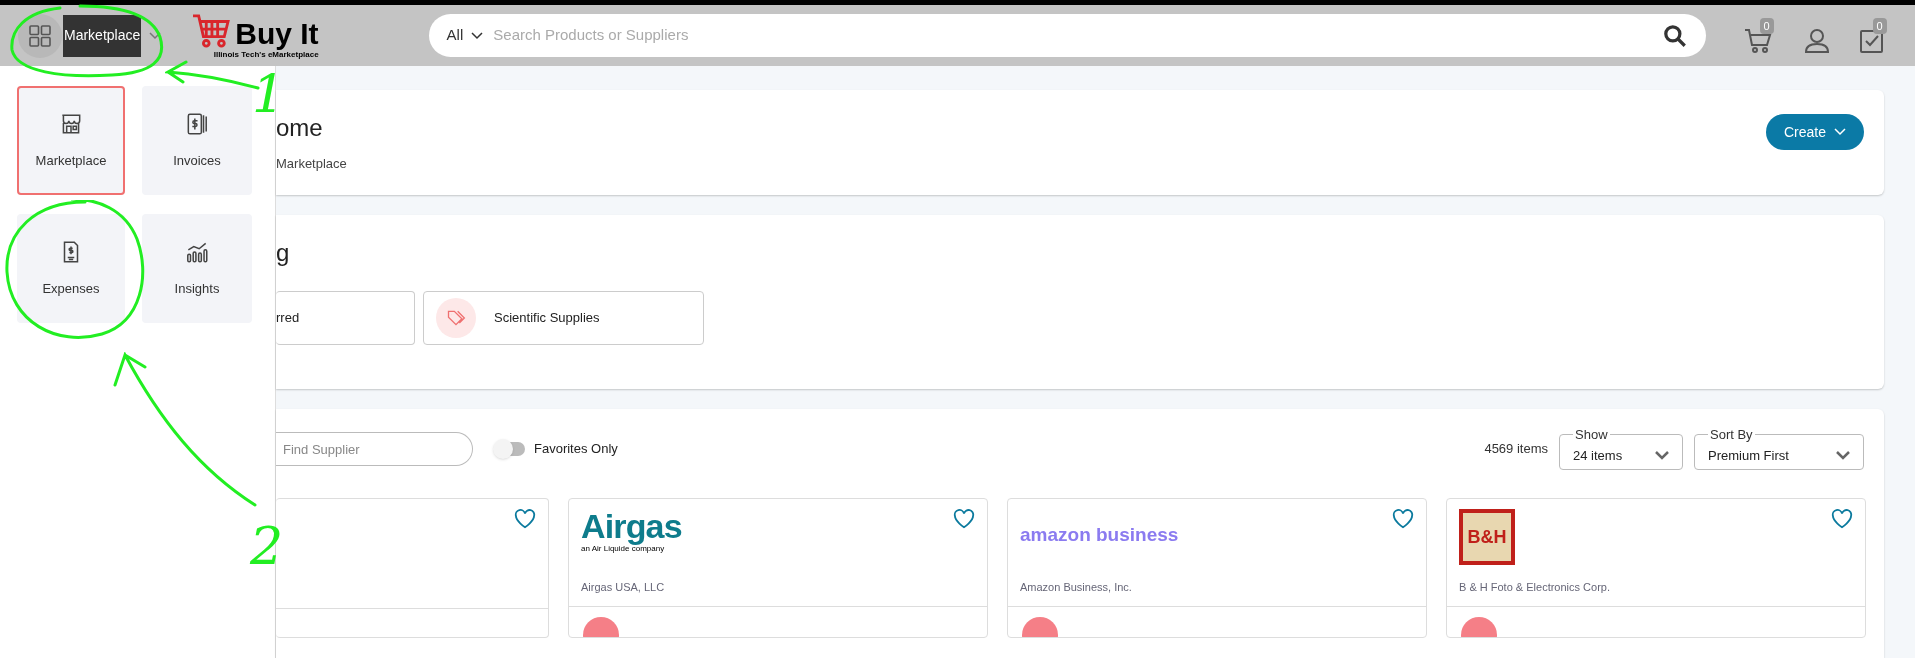 This screenshot has height=658, width=1915. Describe the element at coordinates (1814, 132) in the screenshot. I see `create-button: Create` at that location.